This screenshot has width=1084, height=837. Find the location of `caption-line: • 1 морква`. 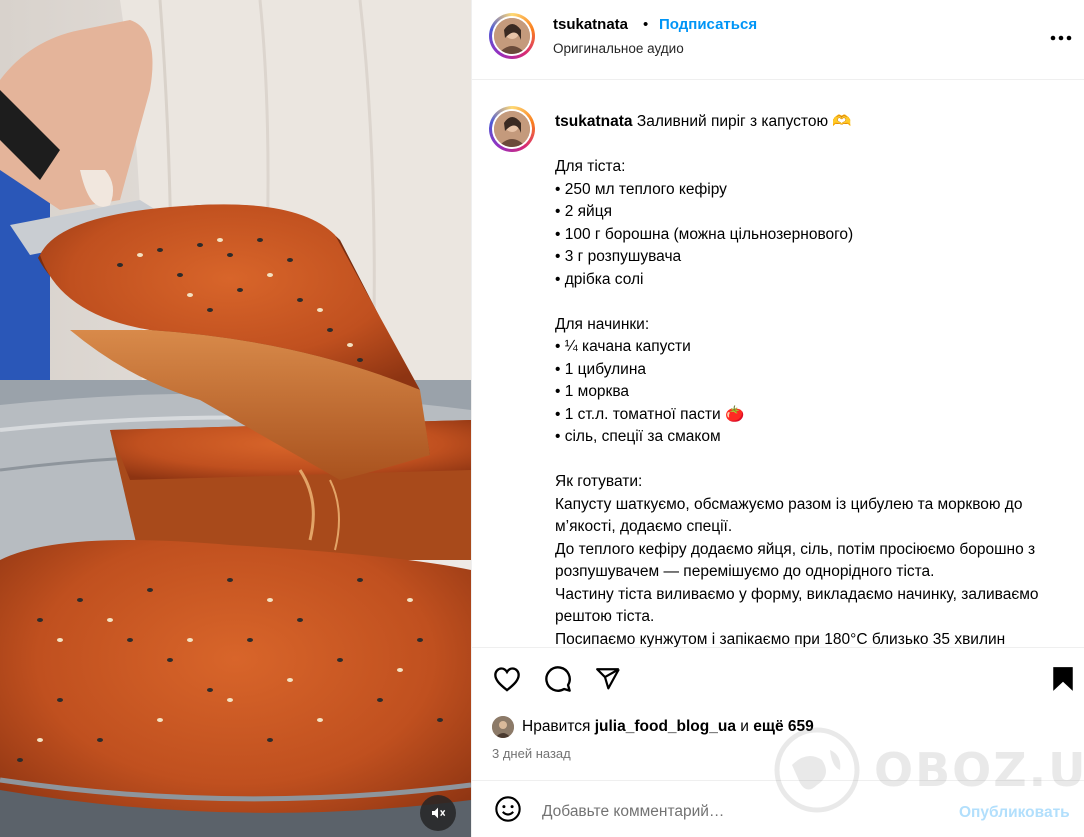

caption-line: • 1 морква is located at coordinates (592, 391).